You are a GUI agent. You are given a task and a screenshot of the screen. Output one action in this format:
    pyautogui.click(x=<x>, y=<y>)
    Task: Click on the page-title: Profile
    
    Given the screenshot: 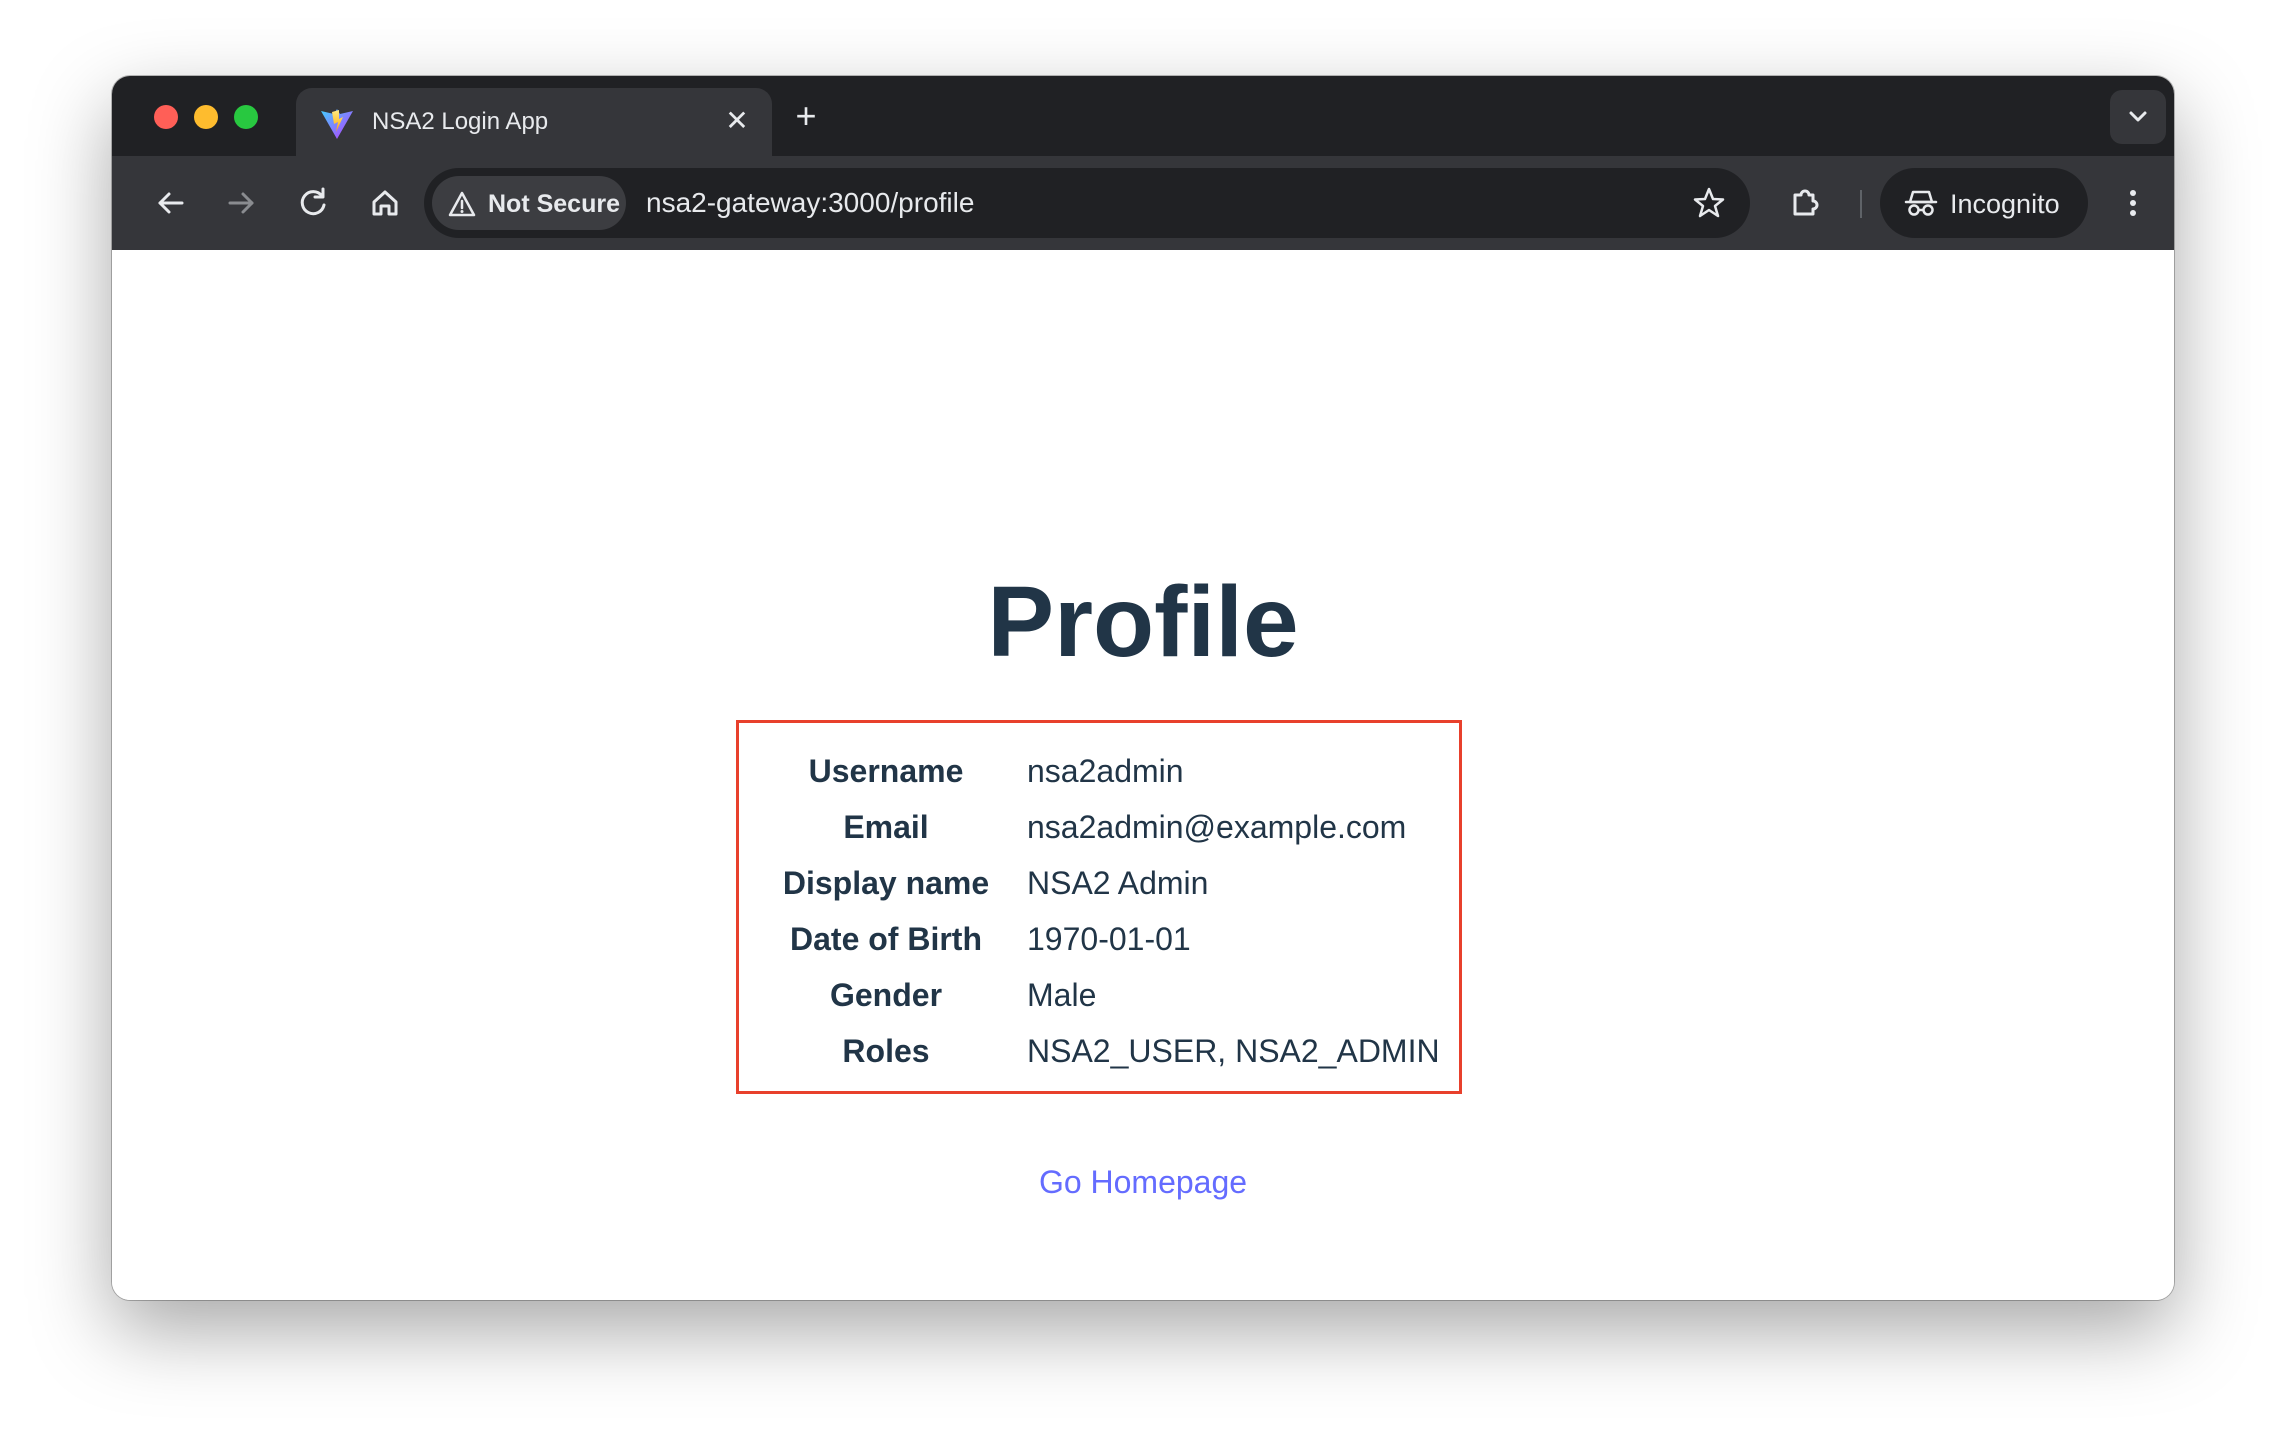 What is the action you would take?
    pyautogui.click(x=1143, y=622)
    